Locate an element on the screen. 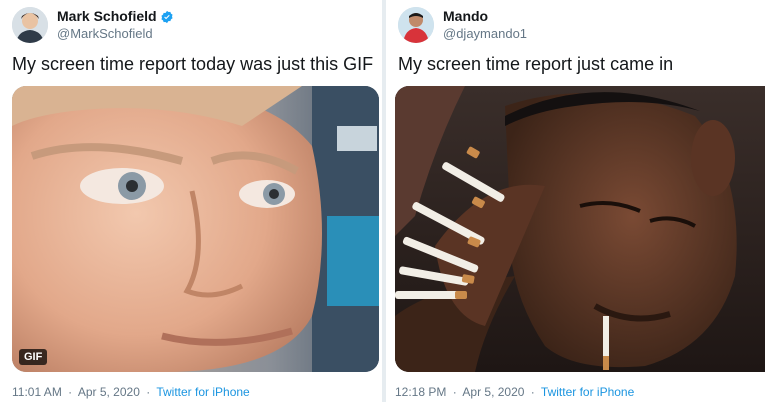  author-handle: @djaymando1 is located at coordinates (485, 33).